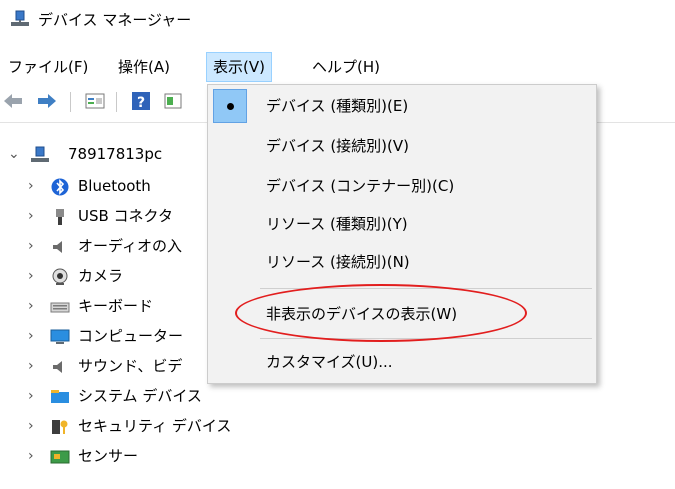  I want to click on sound-icon, so click(60, 366).